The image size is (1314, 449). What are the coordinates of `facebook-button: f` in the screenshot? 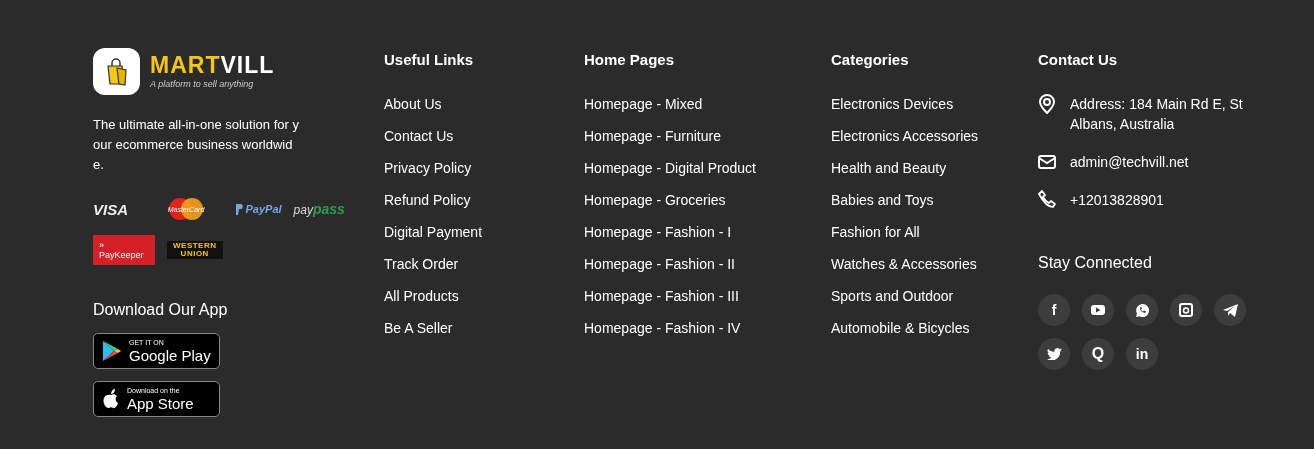 It's located at (1054, 310).